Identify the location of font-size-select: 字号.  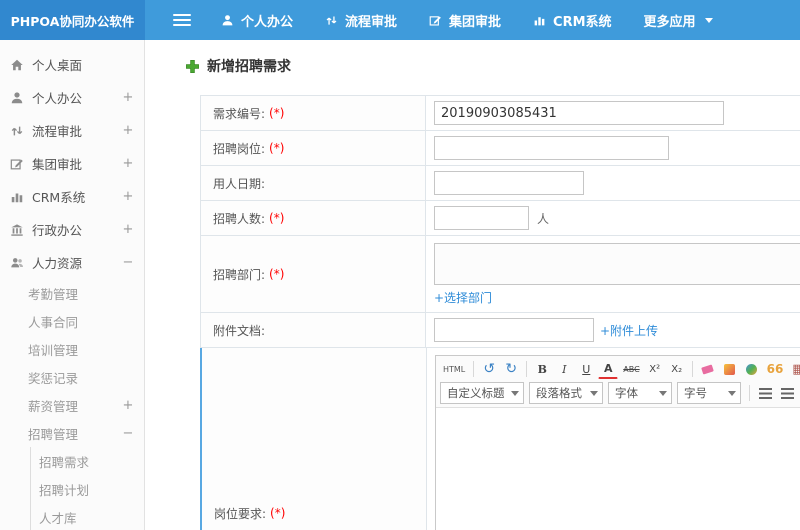
(709, 393).